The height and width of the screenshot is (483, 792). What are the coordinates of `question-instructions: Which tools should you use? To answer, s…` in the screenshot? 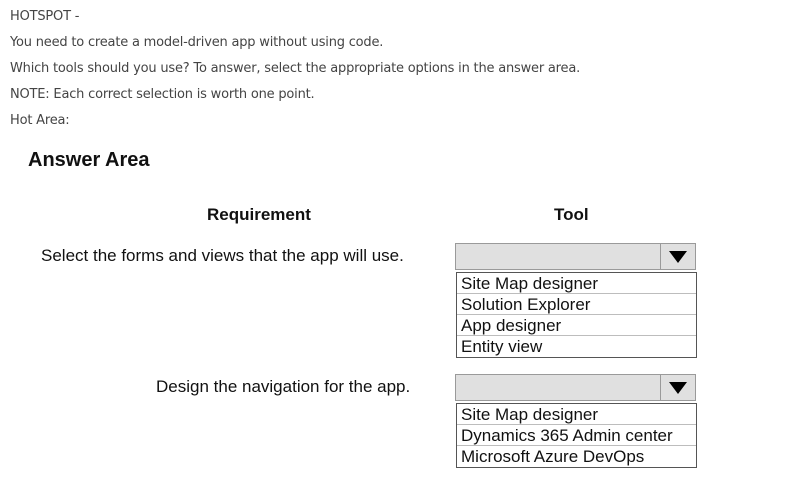 It's located at (295, 68).